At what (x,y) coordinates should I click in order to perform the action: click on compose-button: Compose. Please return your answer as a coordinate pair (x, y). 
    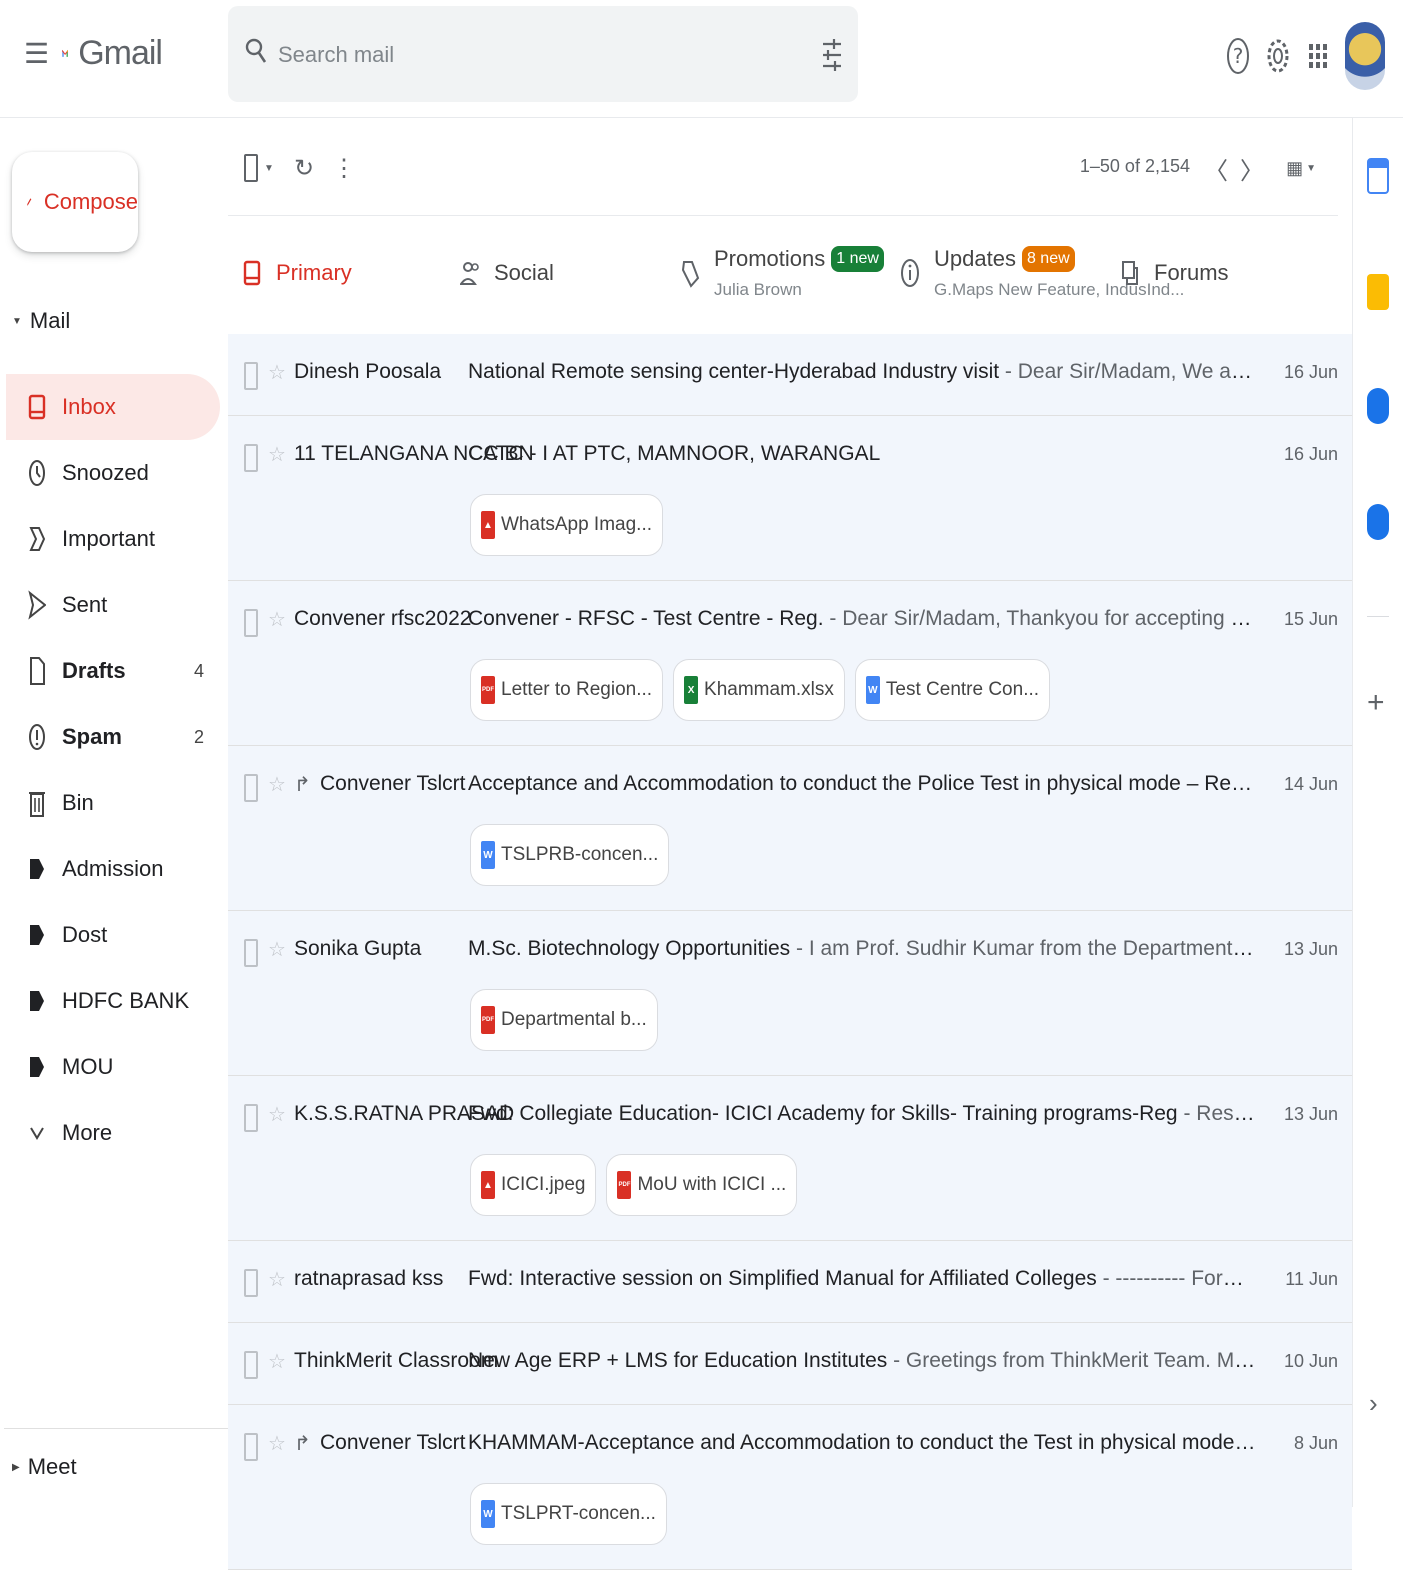
    Looking at the image, I should click on (75, 202).